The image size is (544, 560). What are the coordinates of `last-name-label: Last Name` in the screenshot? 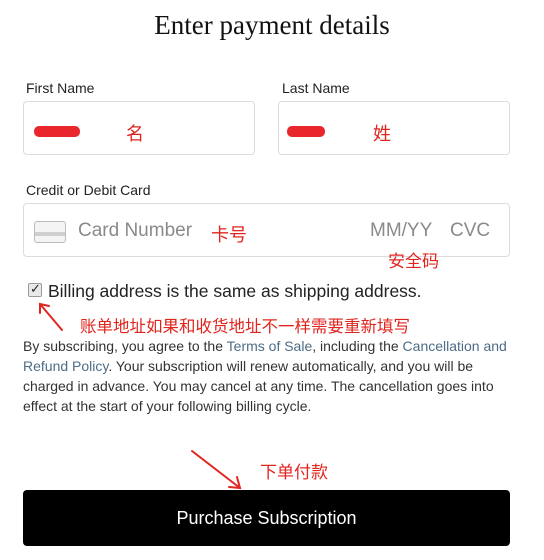 It's located at (316, 88).